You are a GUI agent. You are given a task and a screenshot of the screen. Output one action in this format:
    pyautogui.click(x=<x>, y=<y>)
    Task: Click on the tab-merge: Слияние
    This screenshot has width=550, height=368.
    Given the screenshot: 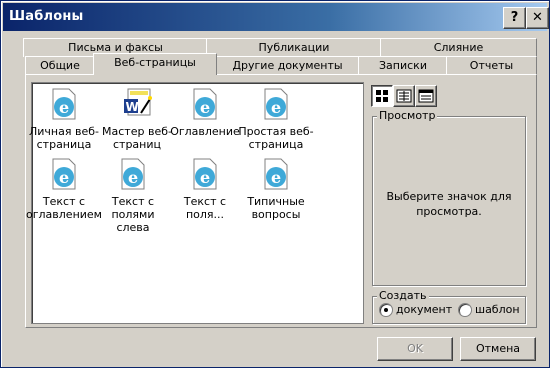 What is the action you would take?
    pyautogui.click(x=458, y=47)
    